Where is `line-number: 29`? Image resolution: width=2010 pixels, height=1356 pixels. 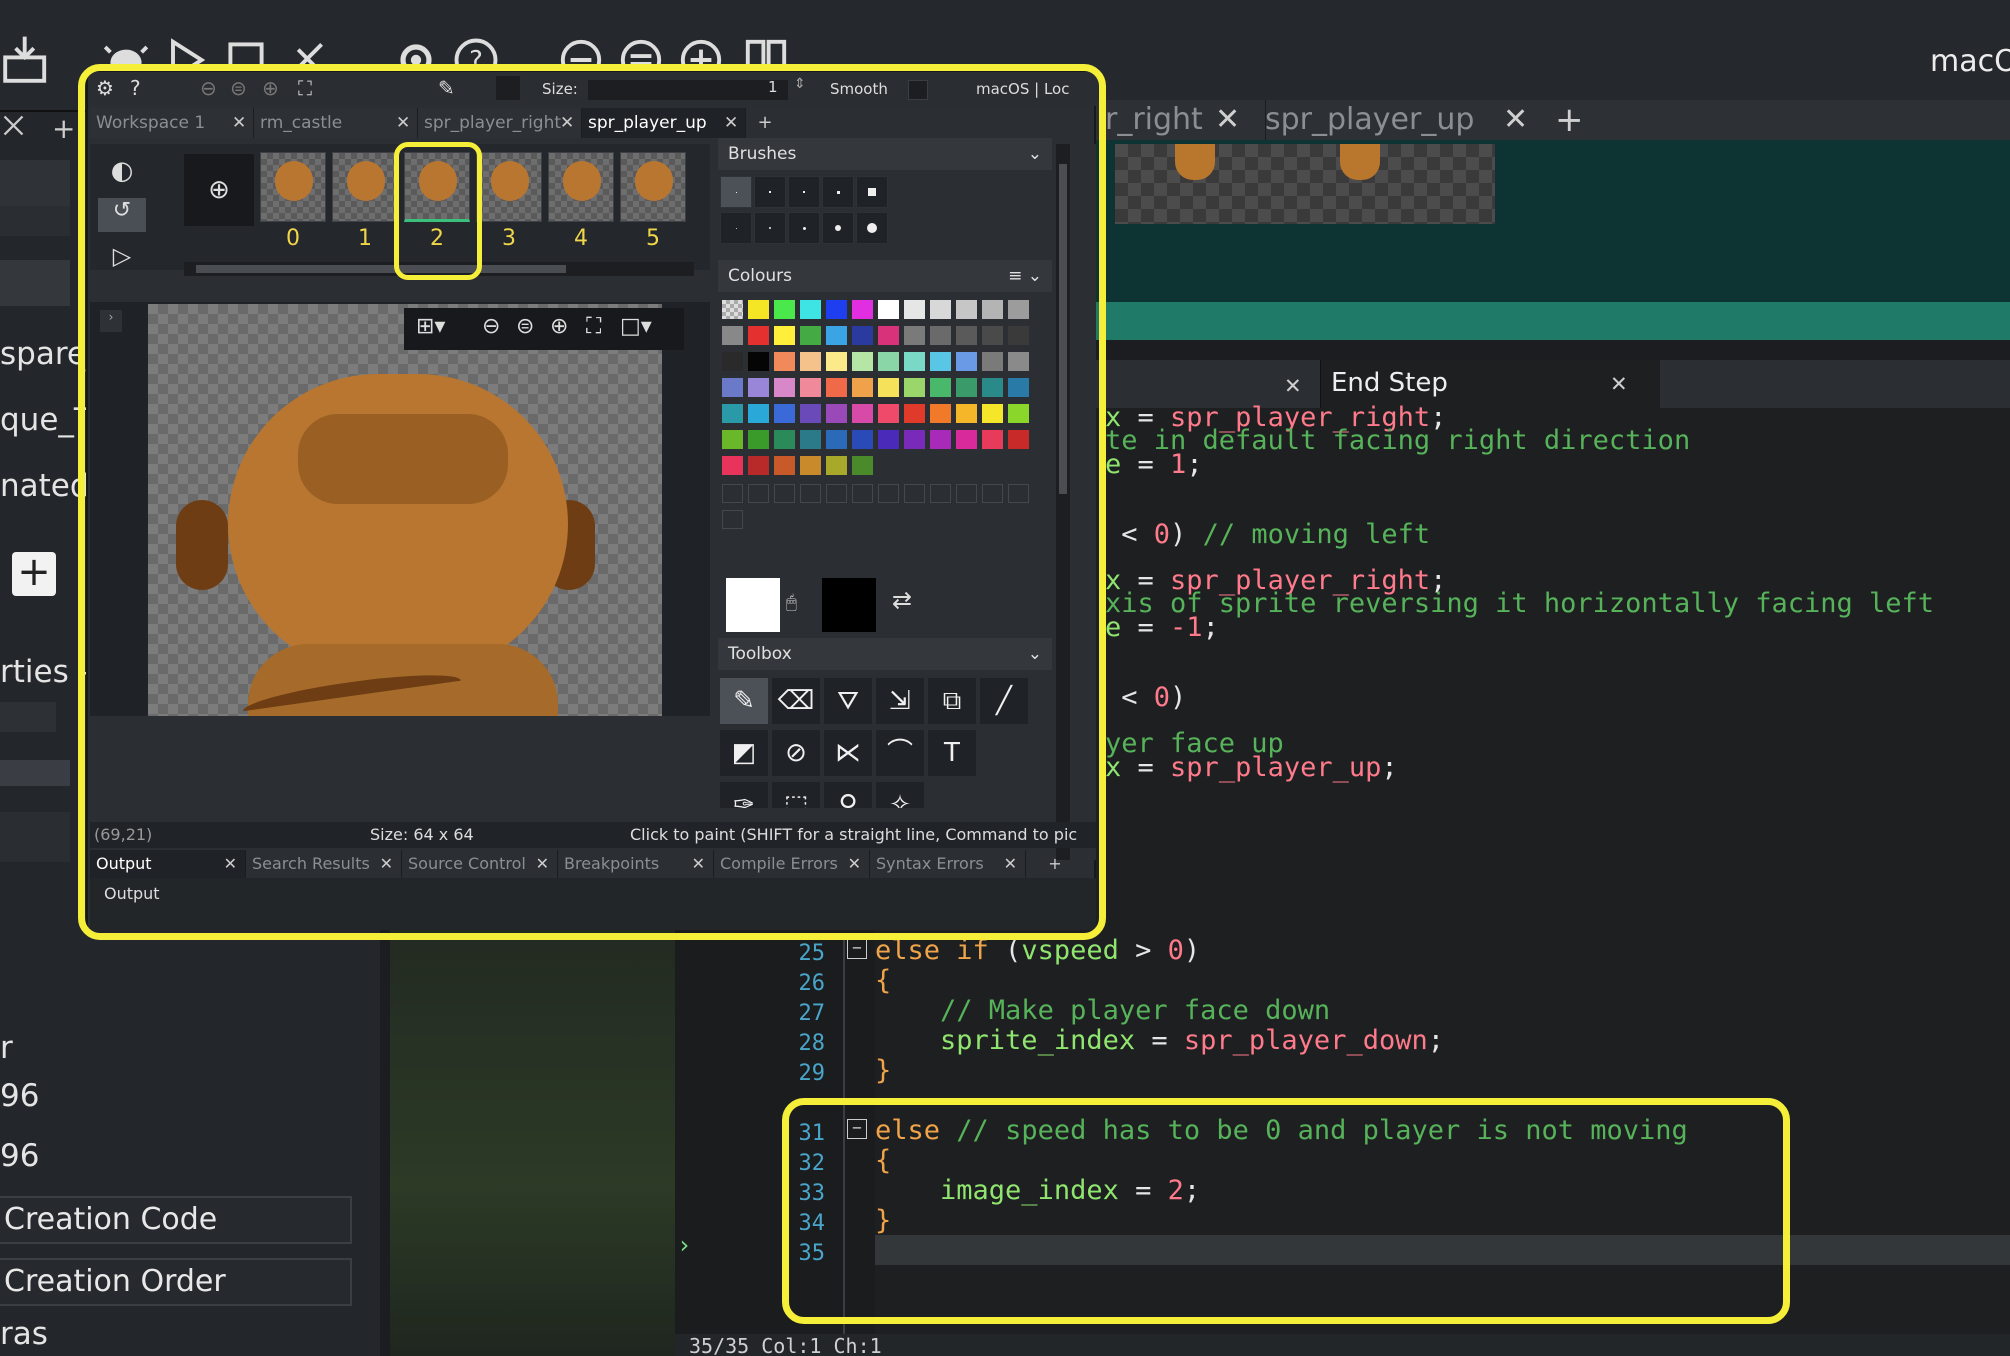 line-number: 29 is located at coordinates (812, 1073).